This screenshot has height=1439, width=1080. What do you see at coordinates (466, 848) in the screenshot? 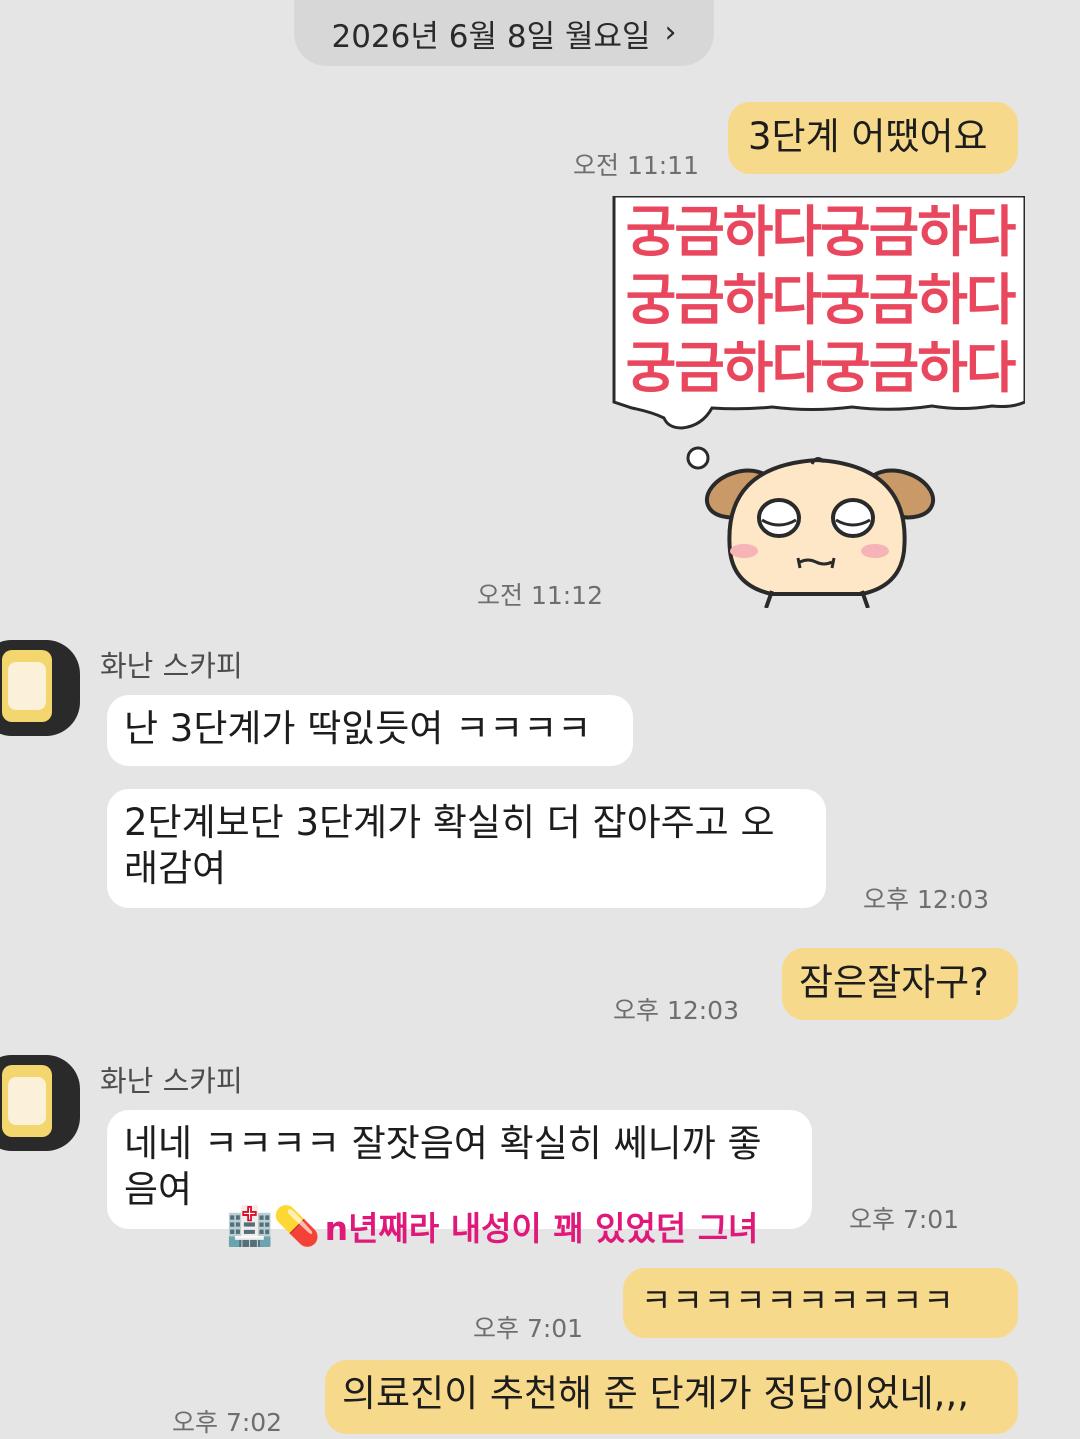
I see `their-message-bubble: 2단계보단 3단계가 확실히 더 잡아주고 오 래감여` at bounding box center [466, 848].